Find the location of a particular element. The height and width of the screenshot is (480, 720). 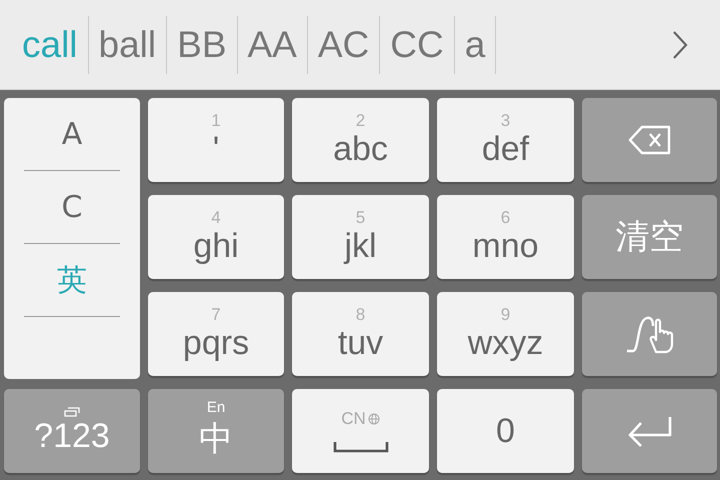

letter-key: 2 abc is located at coordinates (360, 140).